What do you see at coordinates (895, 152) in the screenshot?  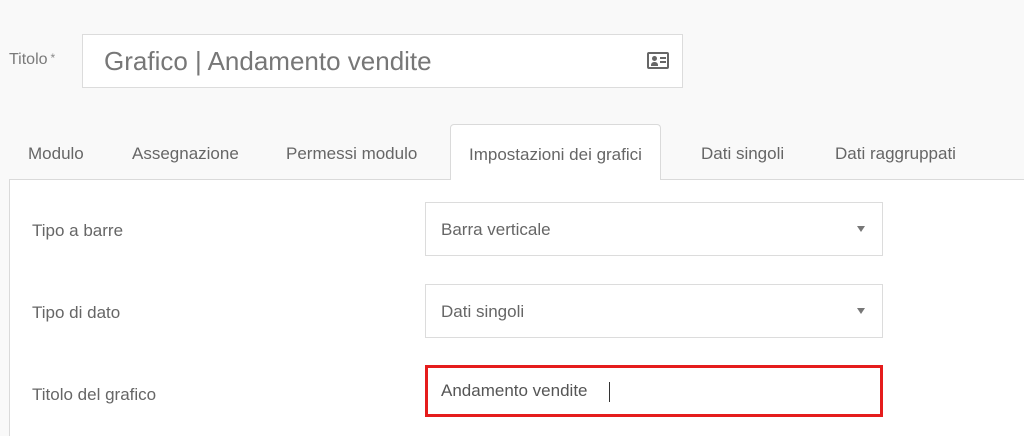 I see `tab-dati-raggruppati: Dati raggruppati` at bounding box center [895, 152].